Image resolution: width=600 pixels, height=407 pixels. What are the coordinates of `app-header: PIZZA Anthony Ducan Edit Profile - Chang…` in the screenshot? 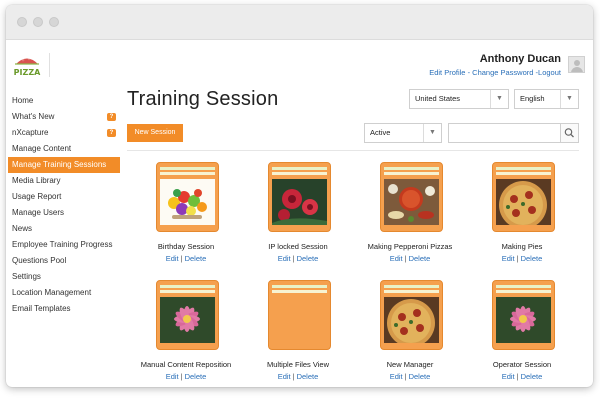 It's located at (299, 63).